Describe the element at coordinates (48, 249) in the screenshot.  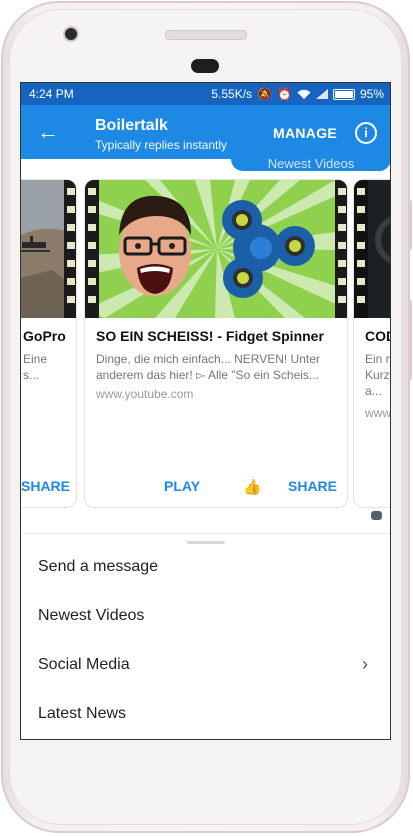
I see `video-thumbnail-gopro` at that location.